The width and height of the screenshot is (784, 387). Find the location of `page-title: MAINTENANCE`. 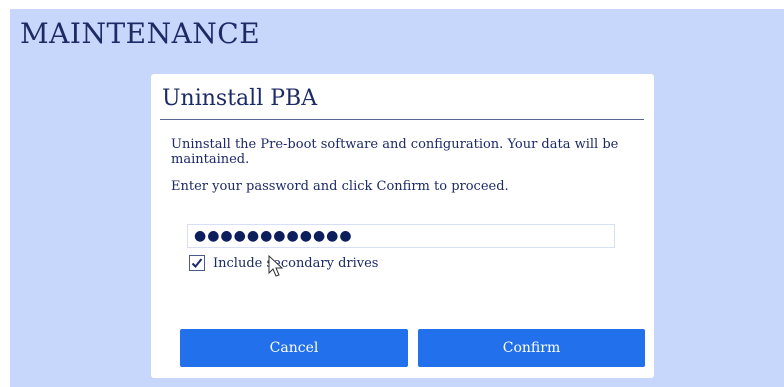

page-title: MAINTENANCE is located at coordinates (140, 33).